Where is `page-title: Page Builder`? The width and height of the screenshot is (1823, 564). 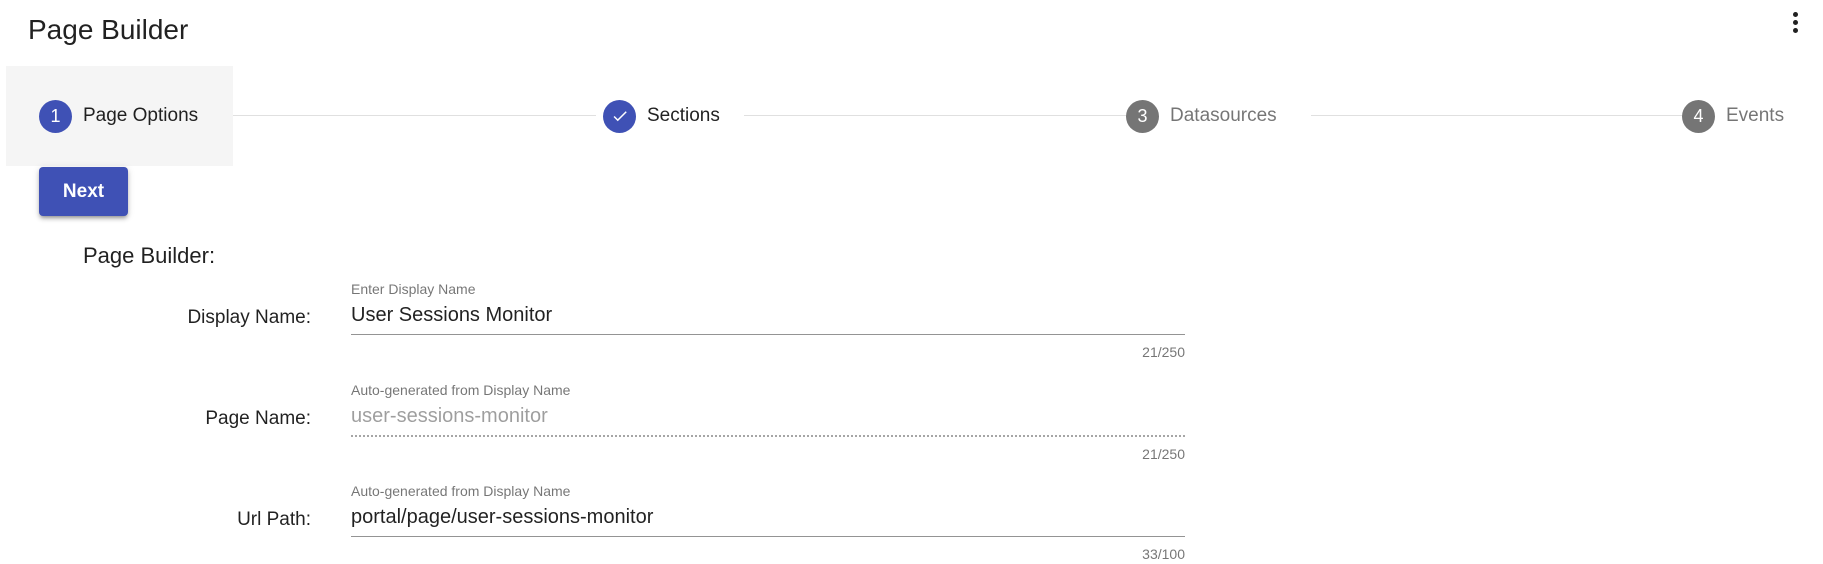
page-title: Page Builder is located at coordinates (108, 29).